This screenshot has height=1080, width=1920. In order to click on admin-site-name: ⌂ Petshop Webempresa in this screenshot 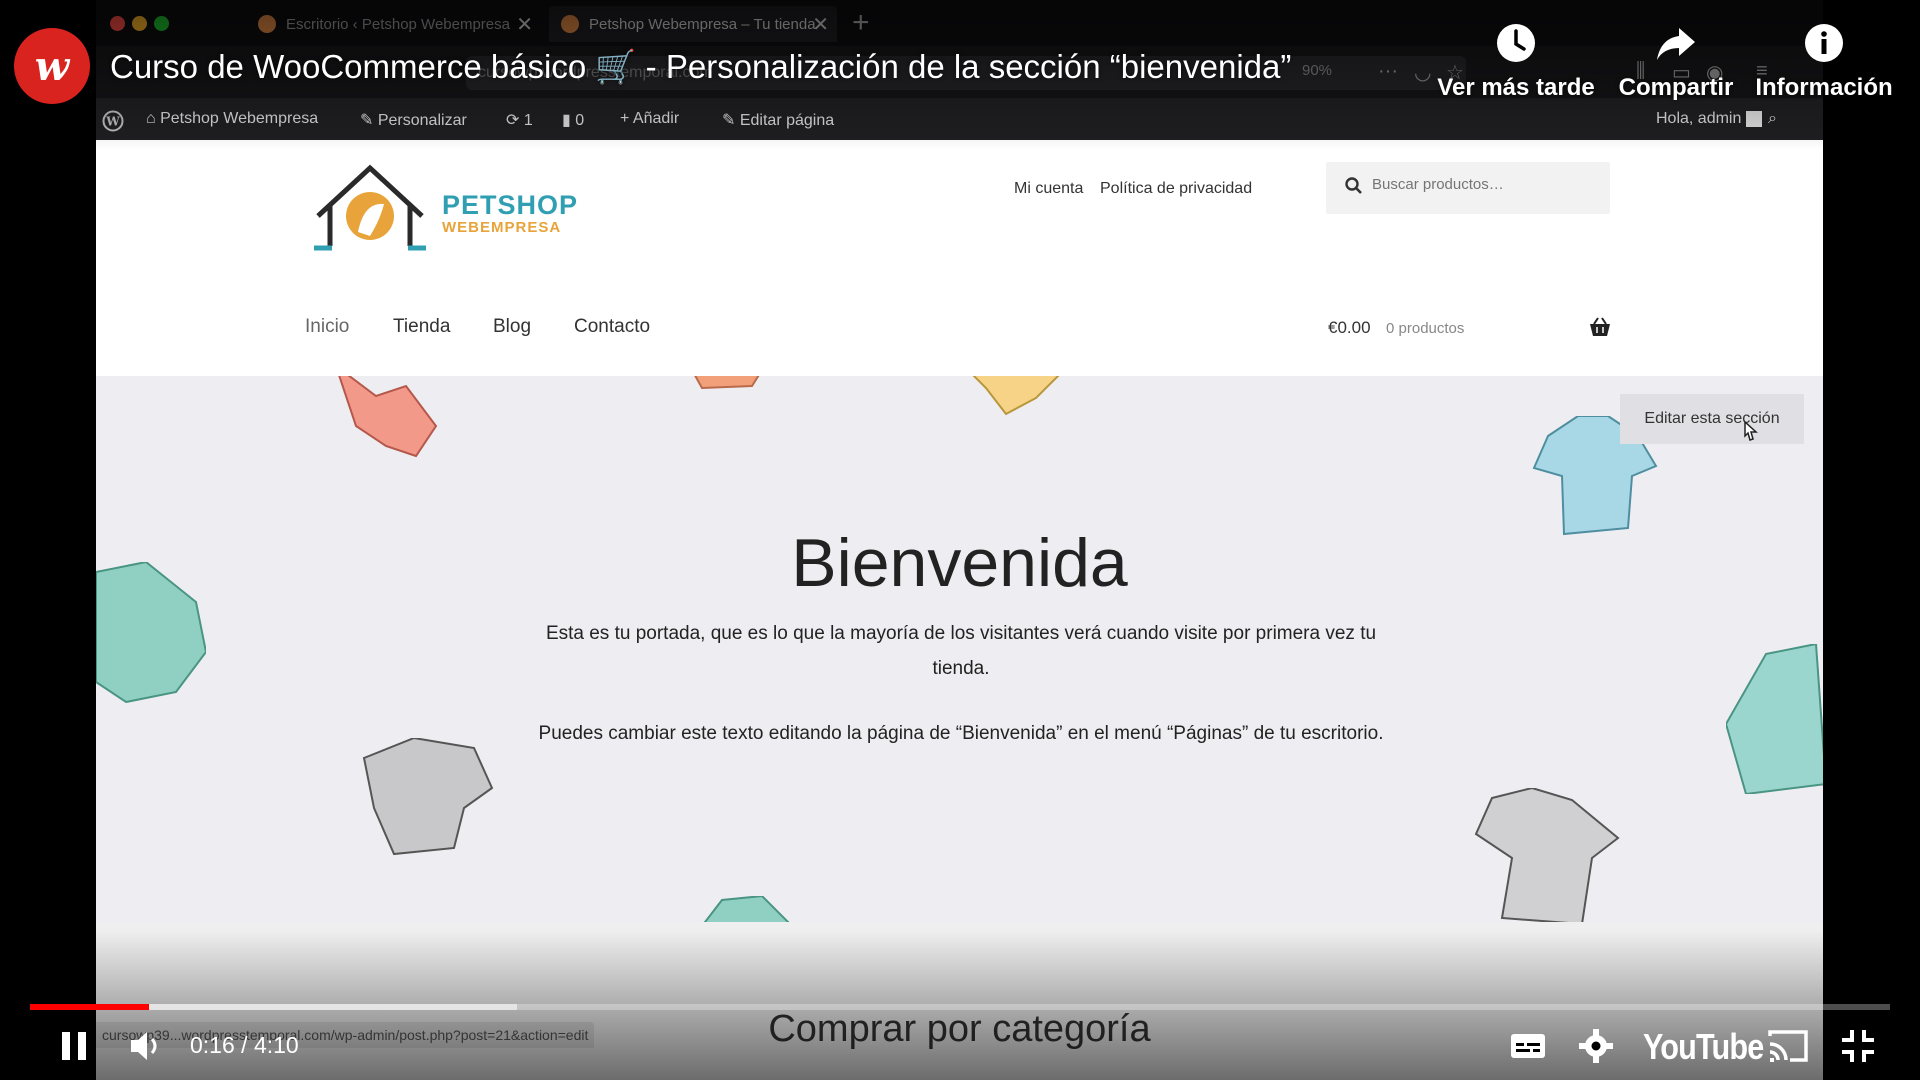, I will do `click(232, 119)`.